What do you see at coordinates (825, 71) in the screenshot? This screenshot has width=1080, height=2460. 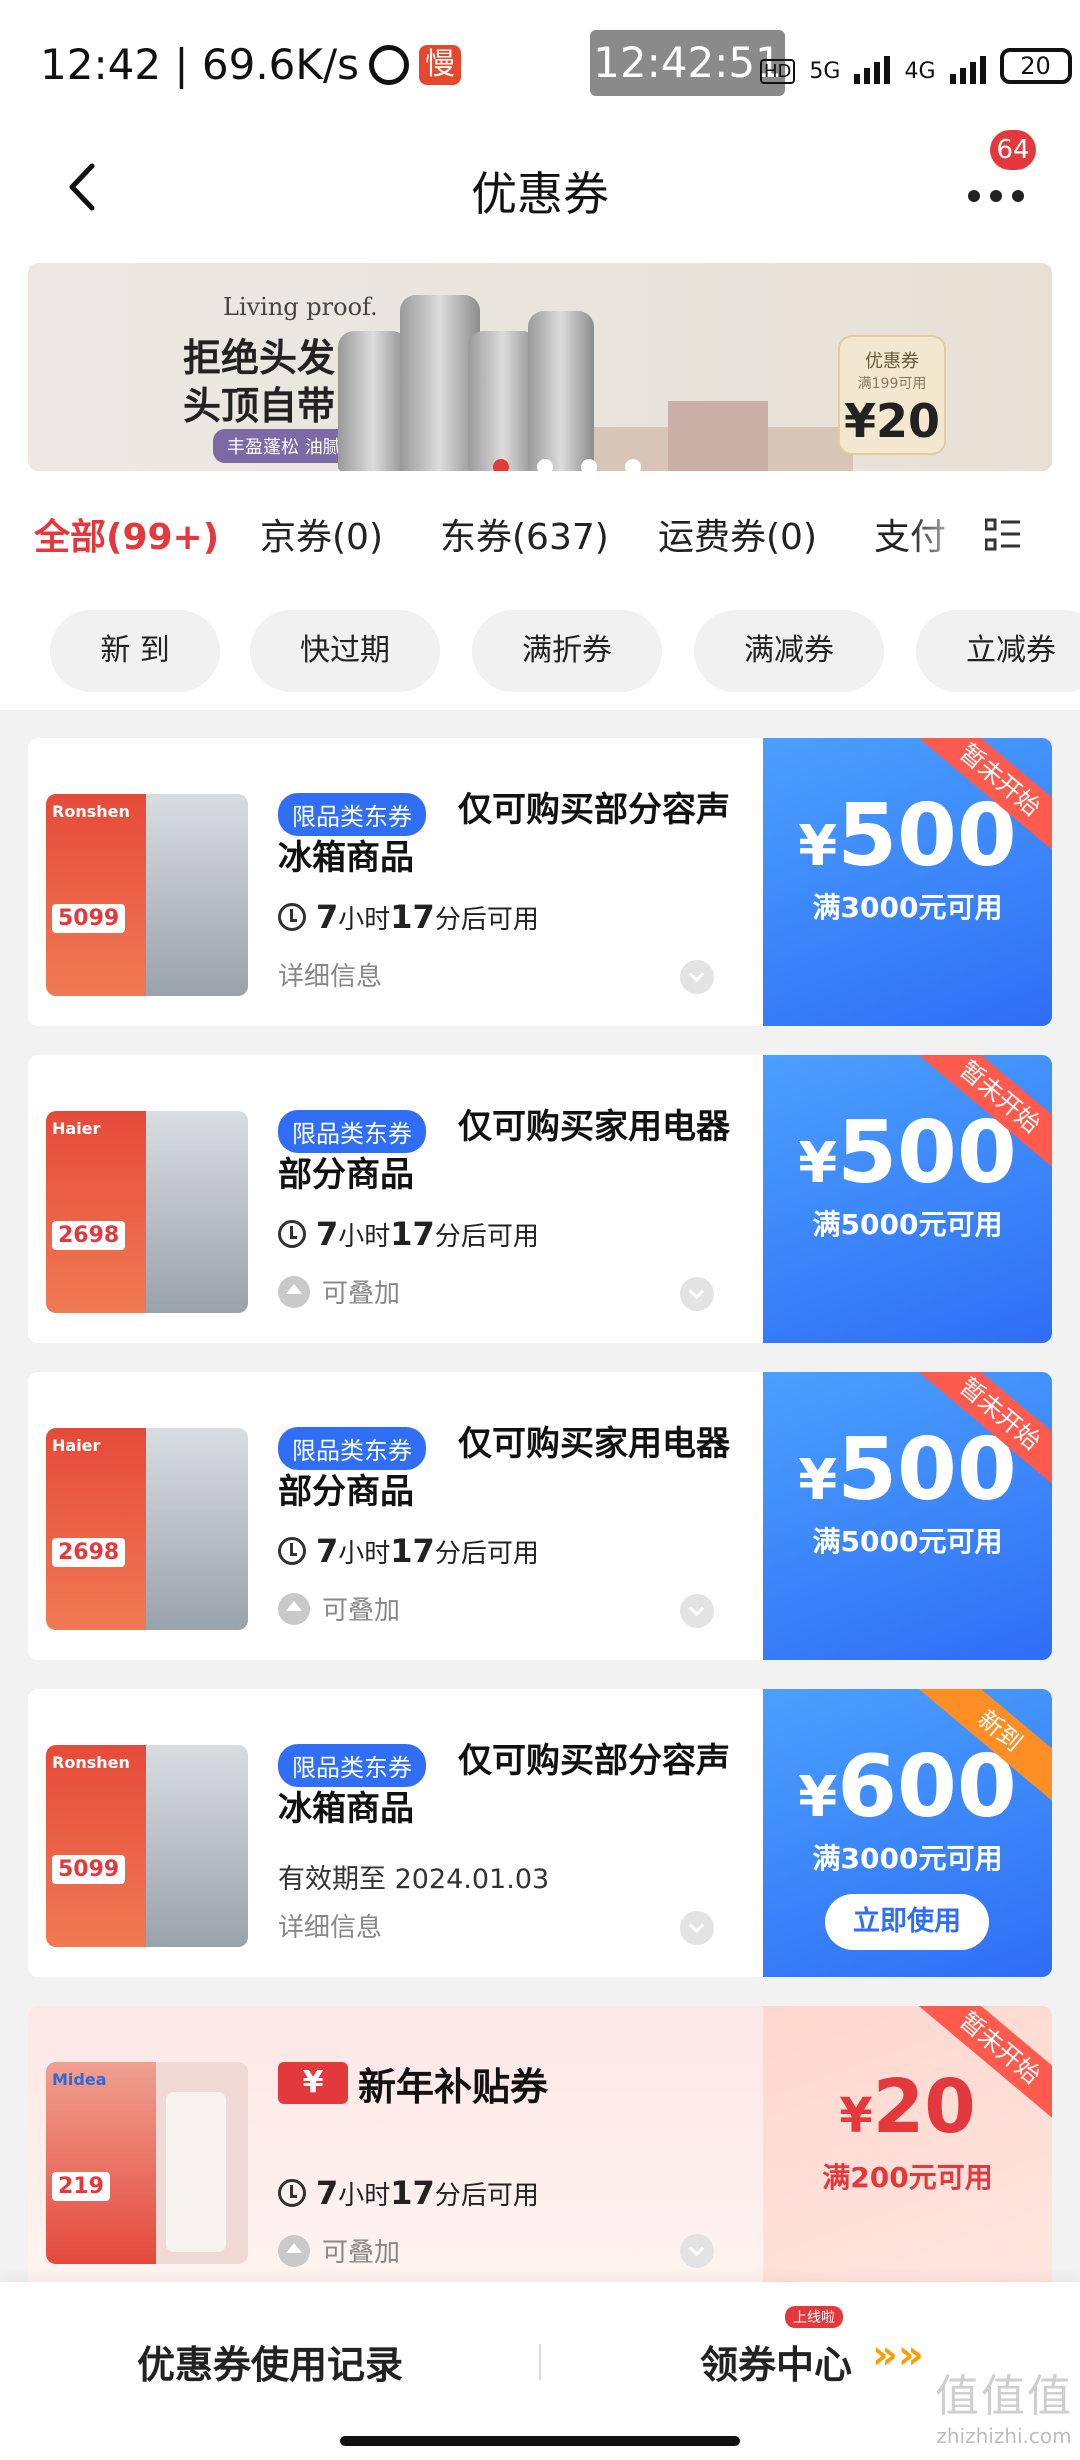 I see `5g-label: 5G` at bounding box center [825, 71].